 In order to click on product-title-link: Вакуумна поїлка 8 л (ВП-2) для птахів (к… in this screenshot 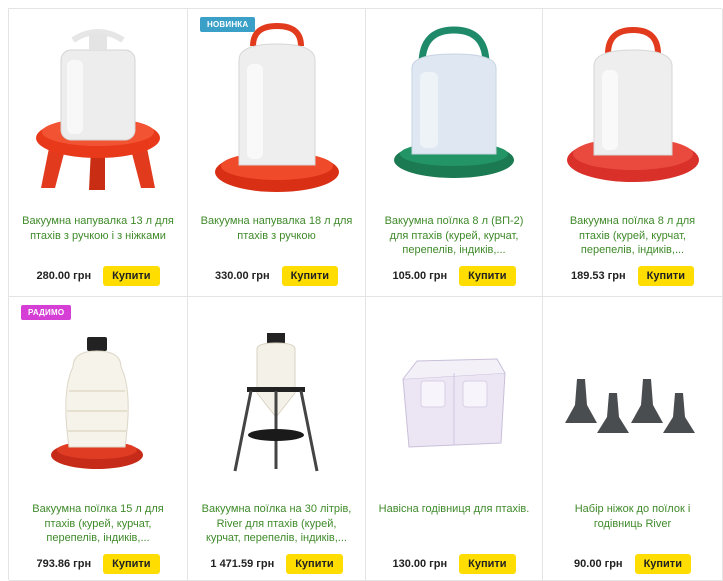, I will do `click(454, 237)`.